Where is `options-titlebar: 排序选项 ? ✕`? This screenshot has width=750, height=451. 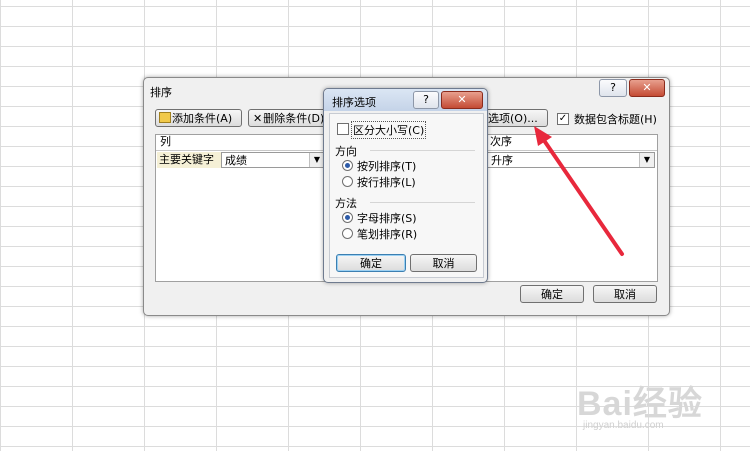 options-titlebar: 排序选项 ? ✕ is located at coordinates (405, 100).